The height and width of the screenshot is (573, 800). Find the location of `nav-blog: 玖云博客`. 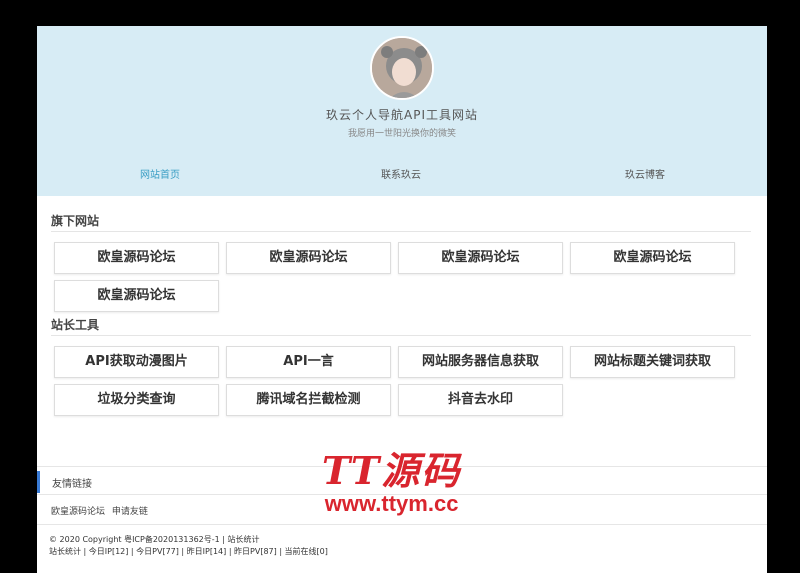

nav-blog: 玖云博客 is located at coordinates (645, 173).